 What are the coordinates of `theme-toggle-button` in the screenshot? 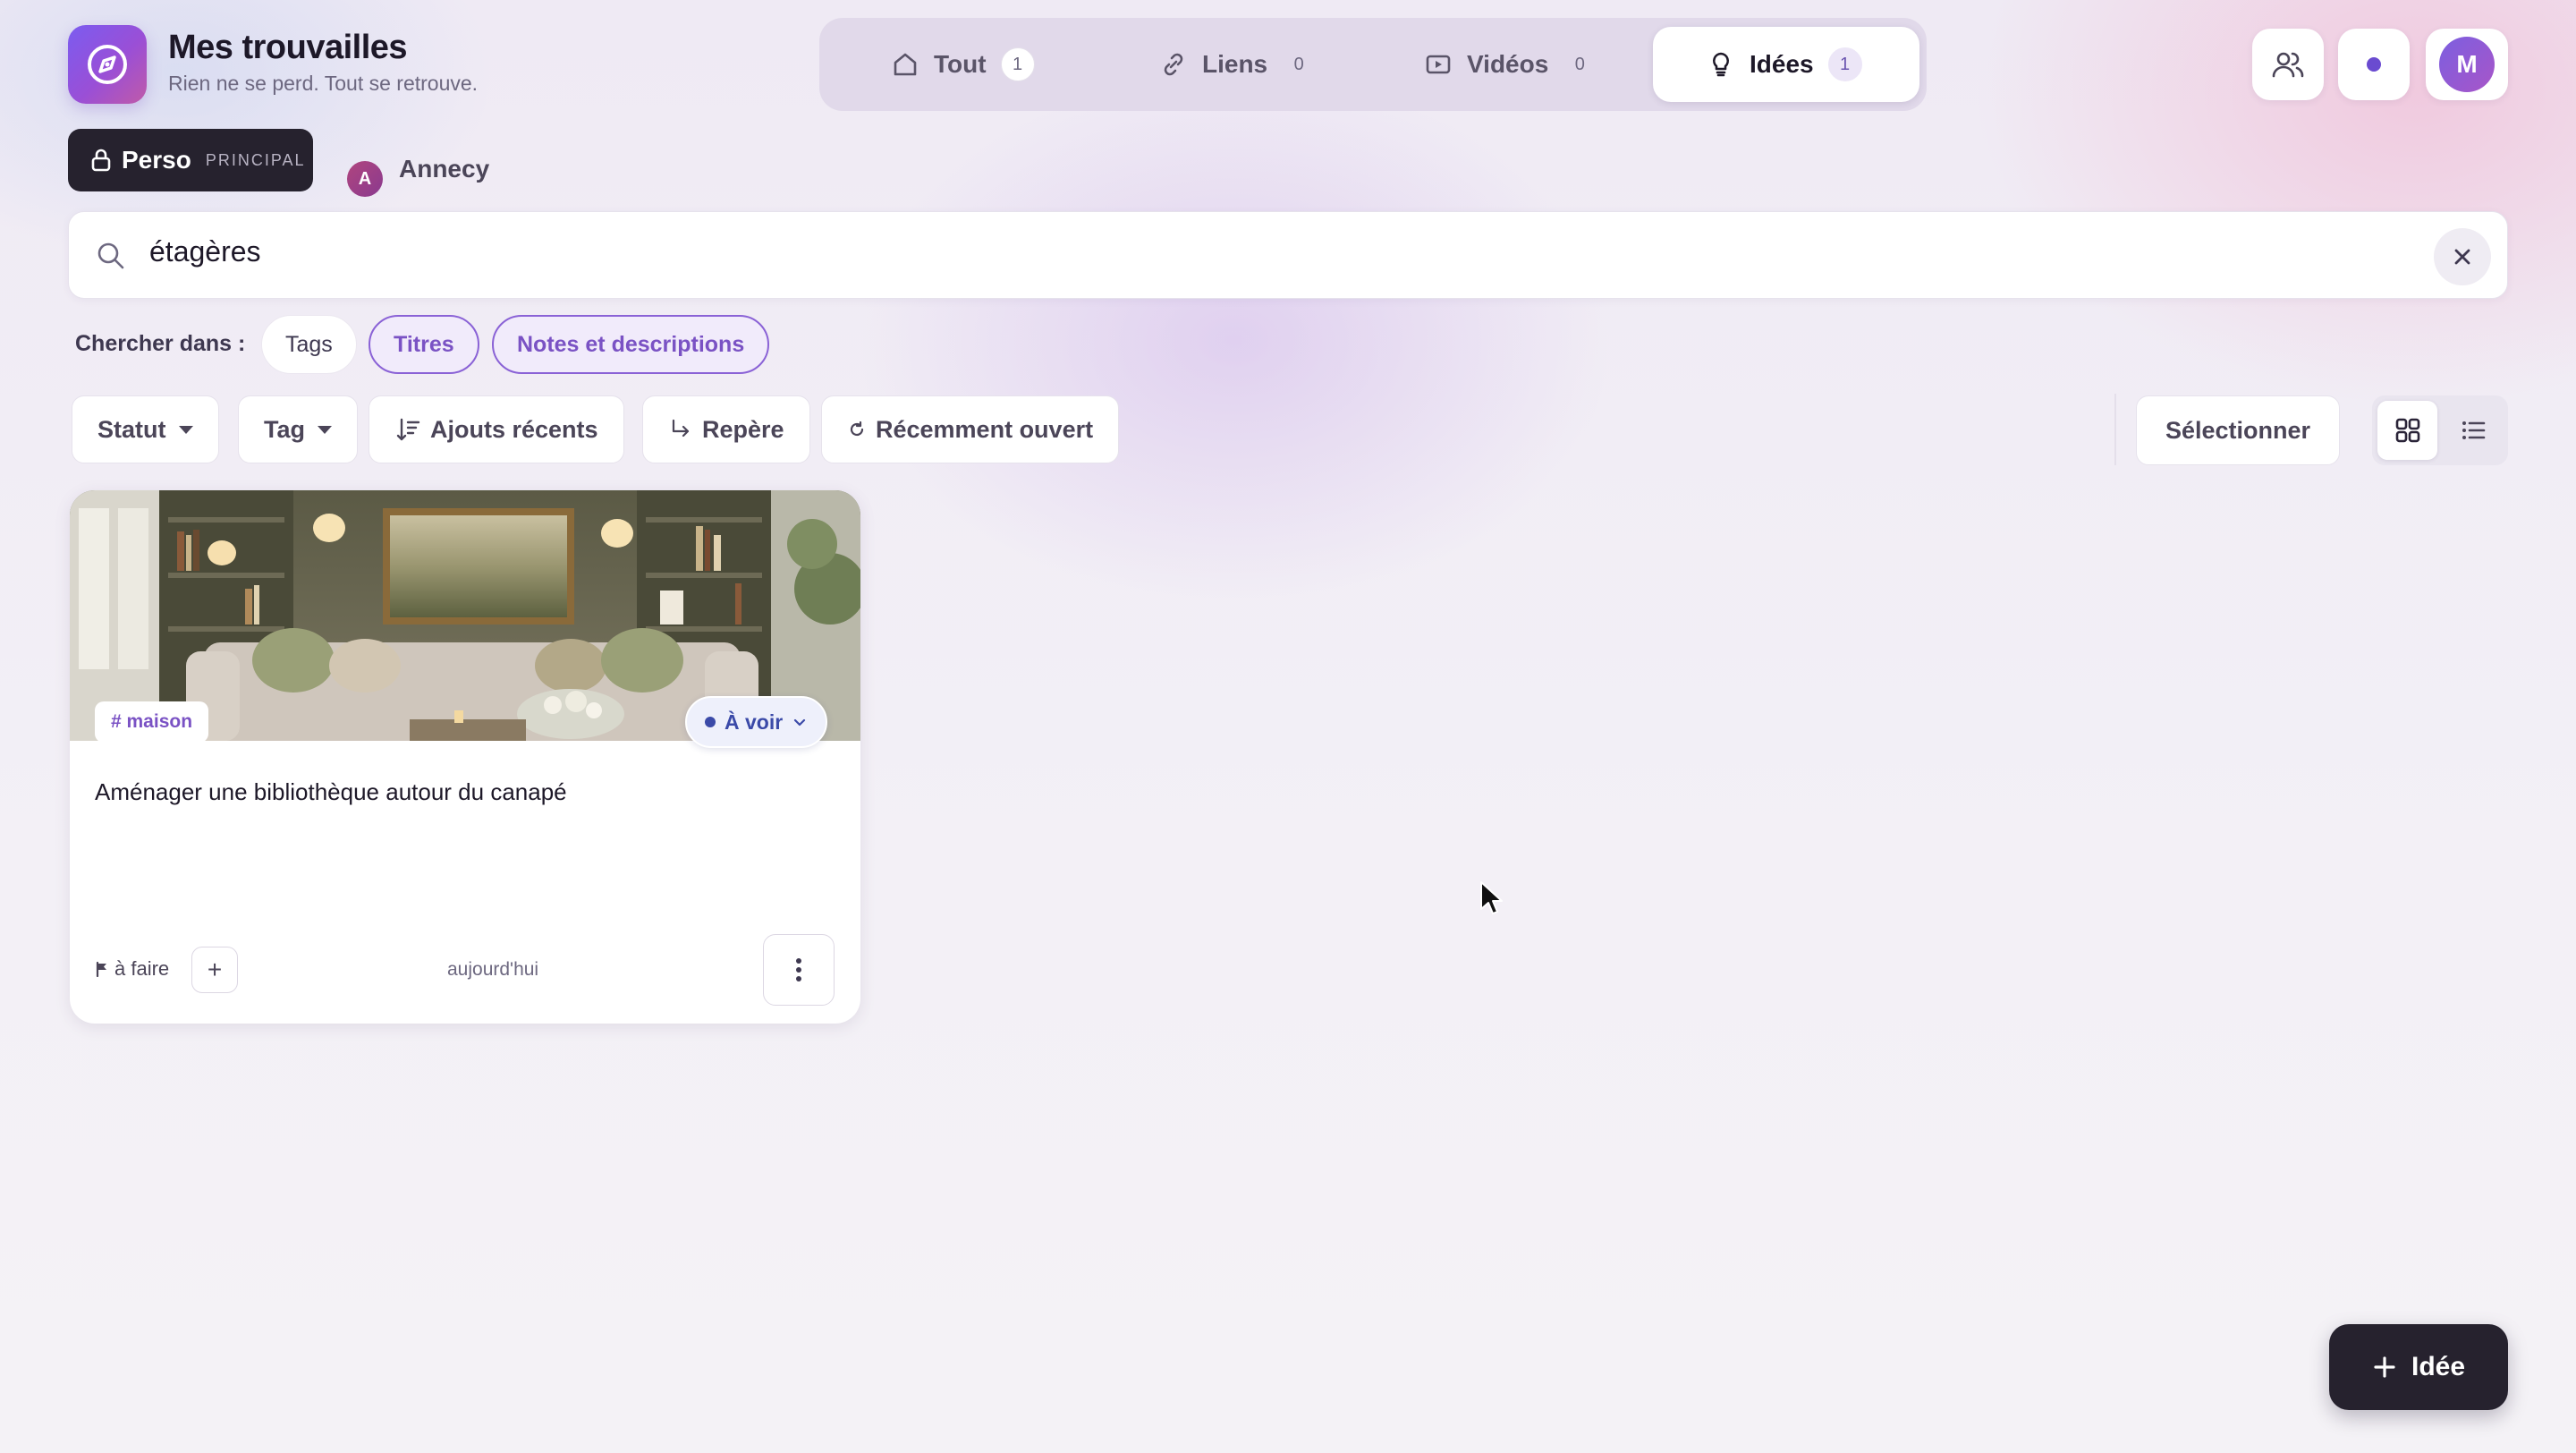 It's located at (2374, 64).